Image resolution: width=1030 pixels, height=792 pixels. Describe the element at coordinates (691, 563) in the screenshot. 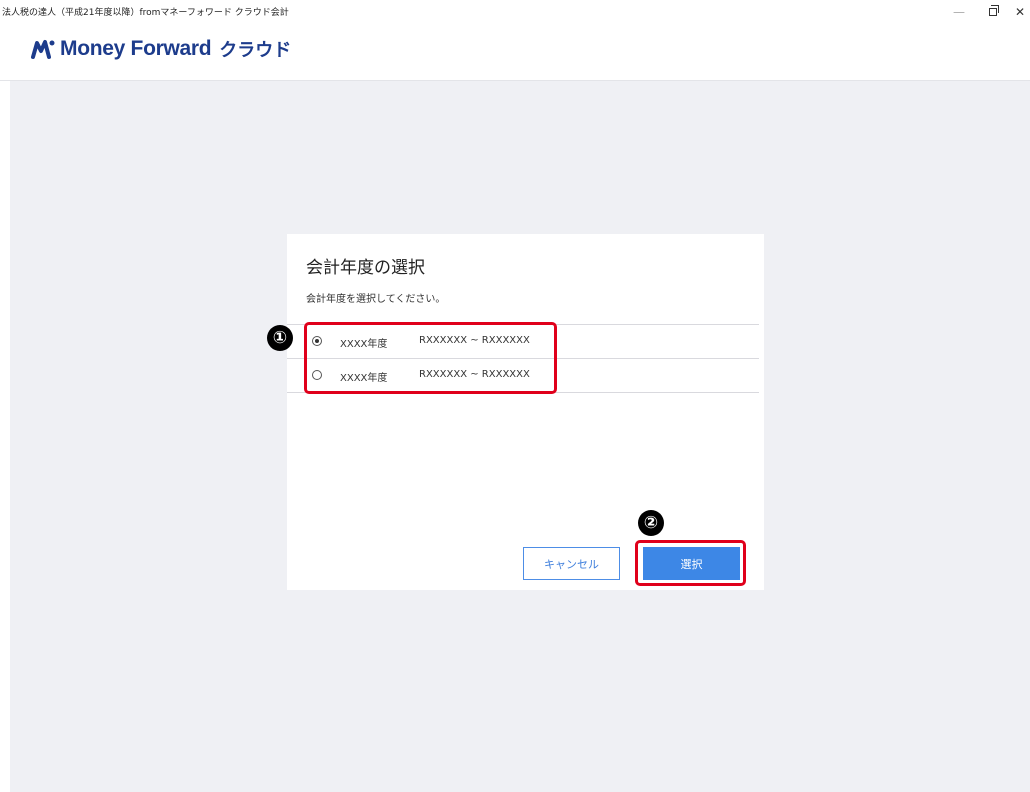

I see `select-button: 選択` at that location.